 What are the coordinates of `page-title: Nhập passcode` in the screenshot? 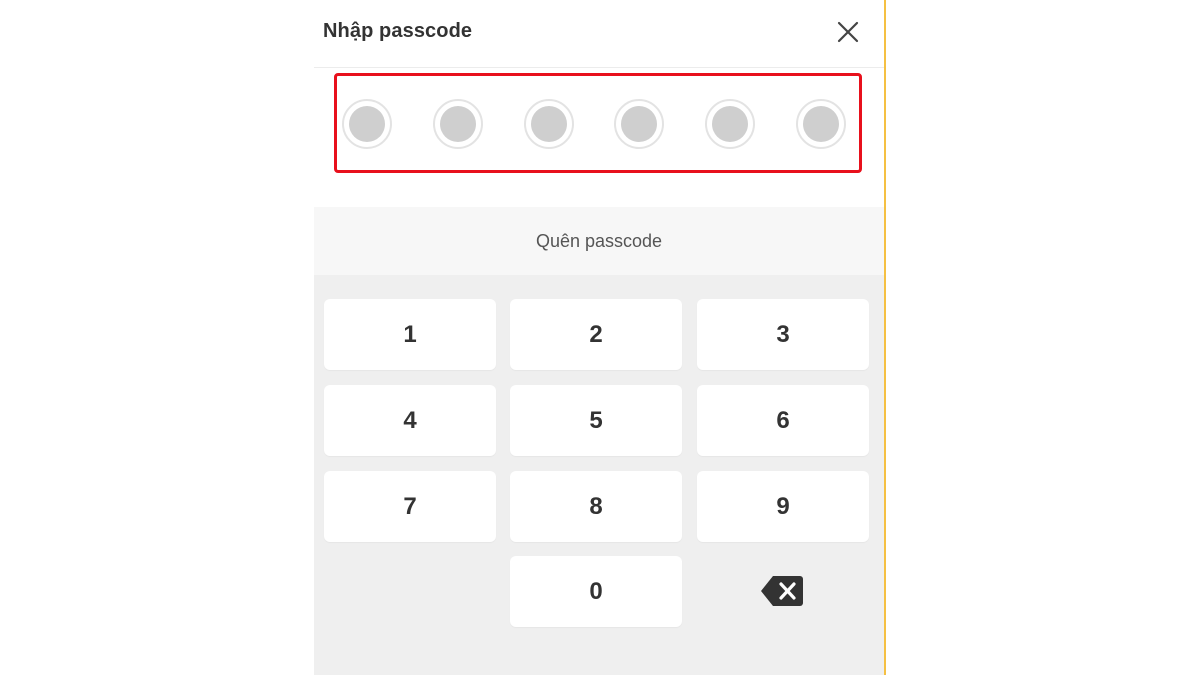 It's located at (398, 31).